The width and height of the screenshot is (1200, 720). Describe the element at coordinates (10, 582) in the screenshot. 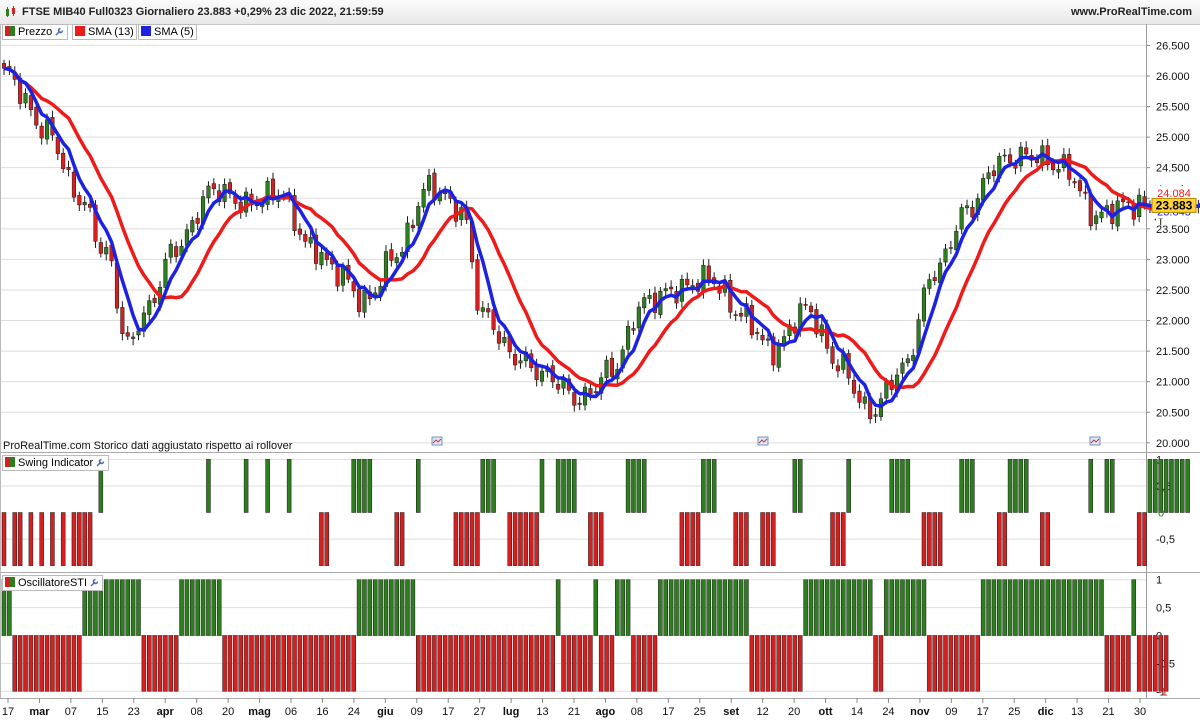

I see `sti-swatch` at that location.